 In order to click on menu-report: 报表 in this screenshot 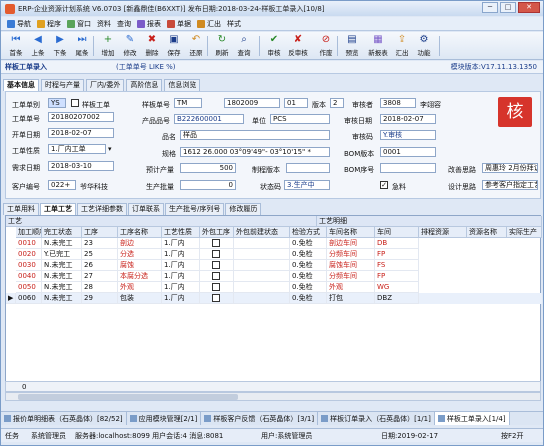, I will do `click(149, 24)`.